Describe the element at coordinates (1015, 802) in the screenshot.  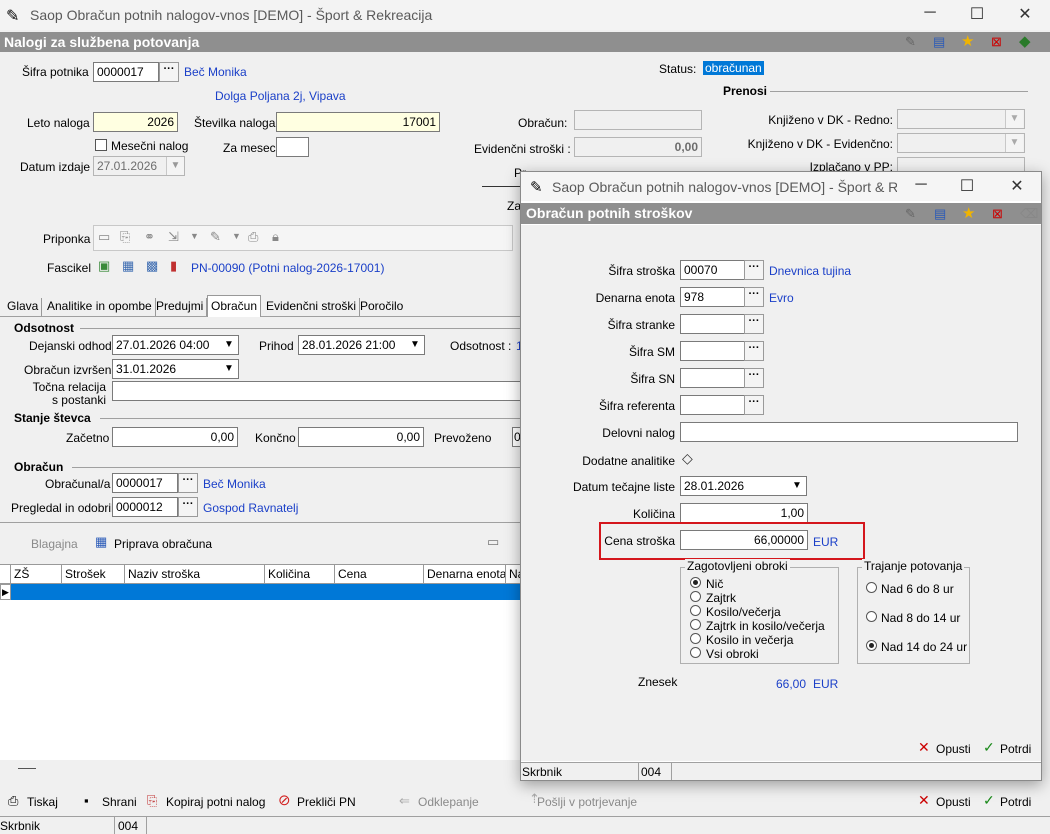
I see `main-potrdi-button: Potrdi` at that location.